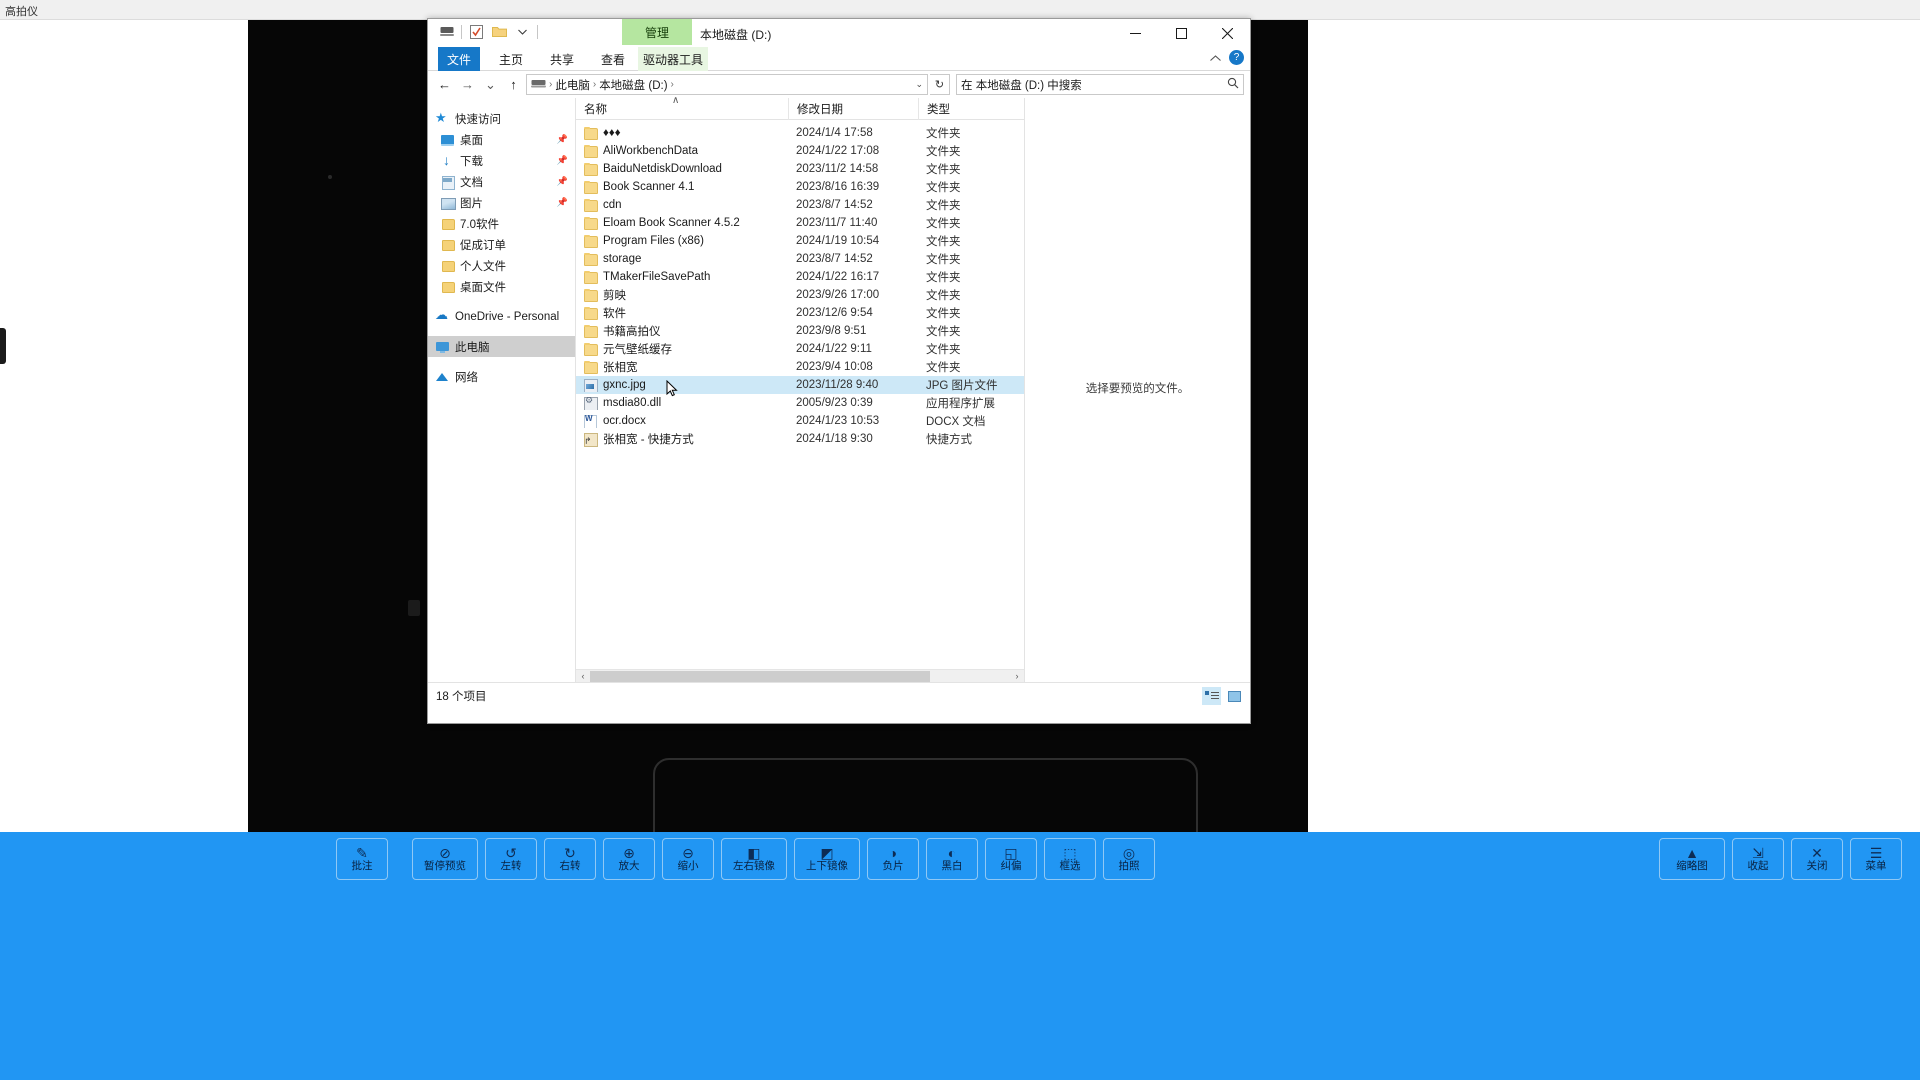 This screenshot has width=1920, height=1080. I want to click on scroll-left-arrow: ‹, so click(583, 676).